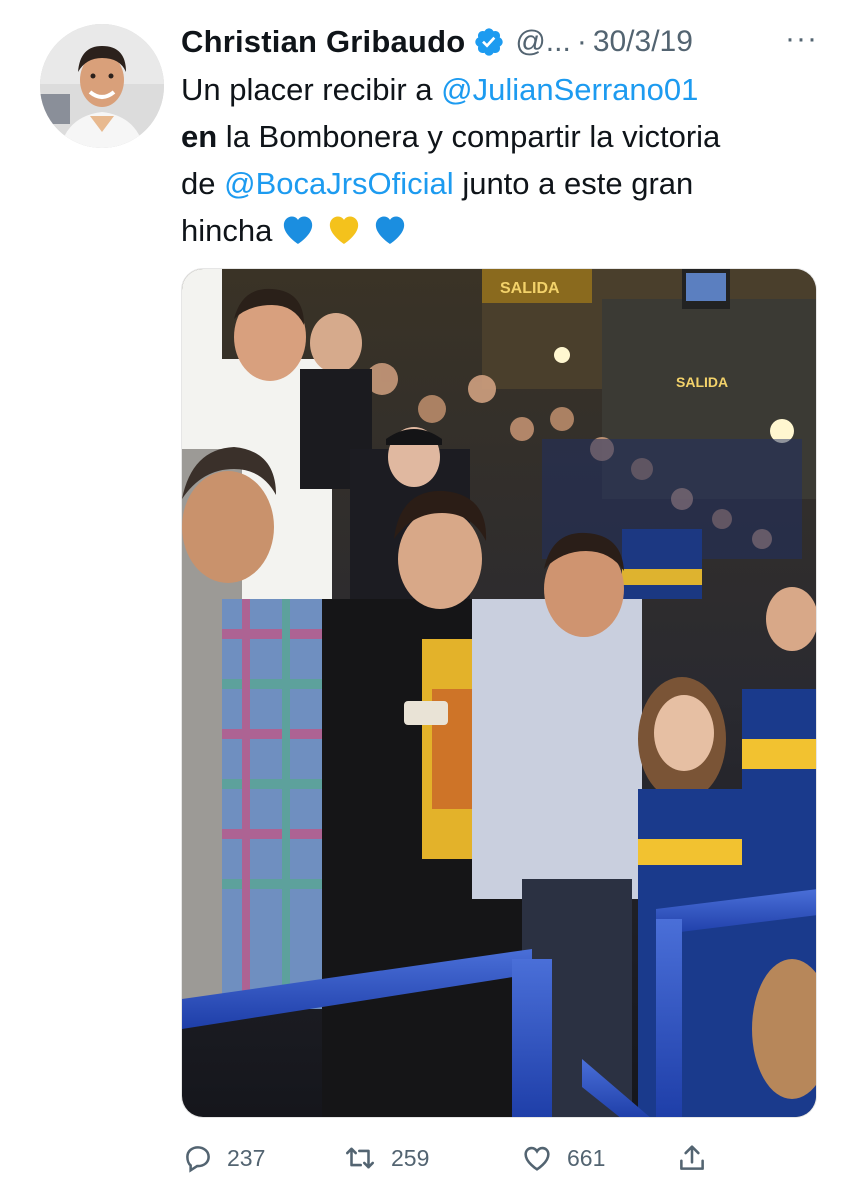 Image resolution: width=858 pixels, height=1200 pixels. What do you see at coordinates (537, 1158) in the screenshot?
I see `heart-icon` at bounding box center [537, 1158].